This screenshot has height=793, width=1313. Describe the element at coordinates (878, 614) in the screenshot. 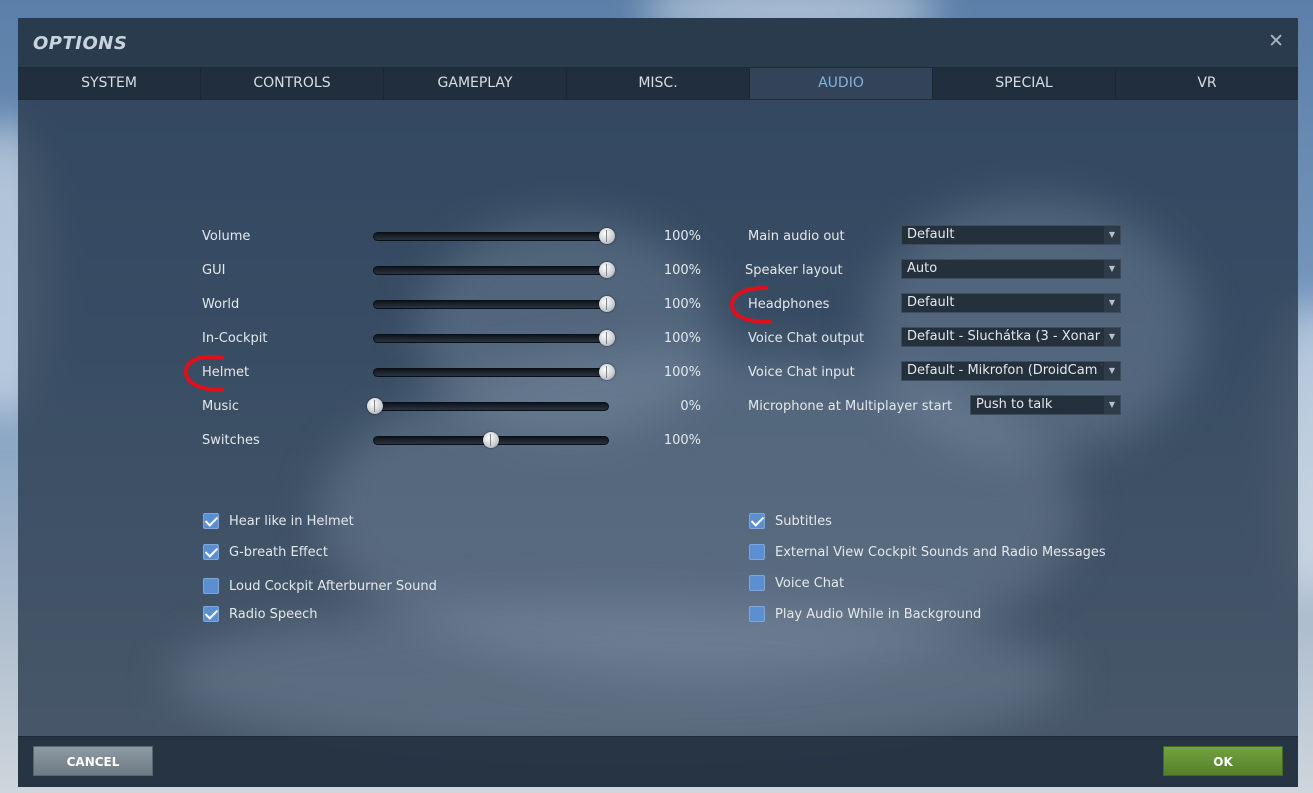

I see `checkbox-label: Play Audio While in Background` at that location.